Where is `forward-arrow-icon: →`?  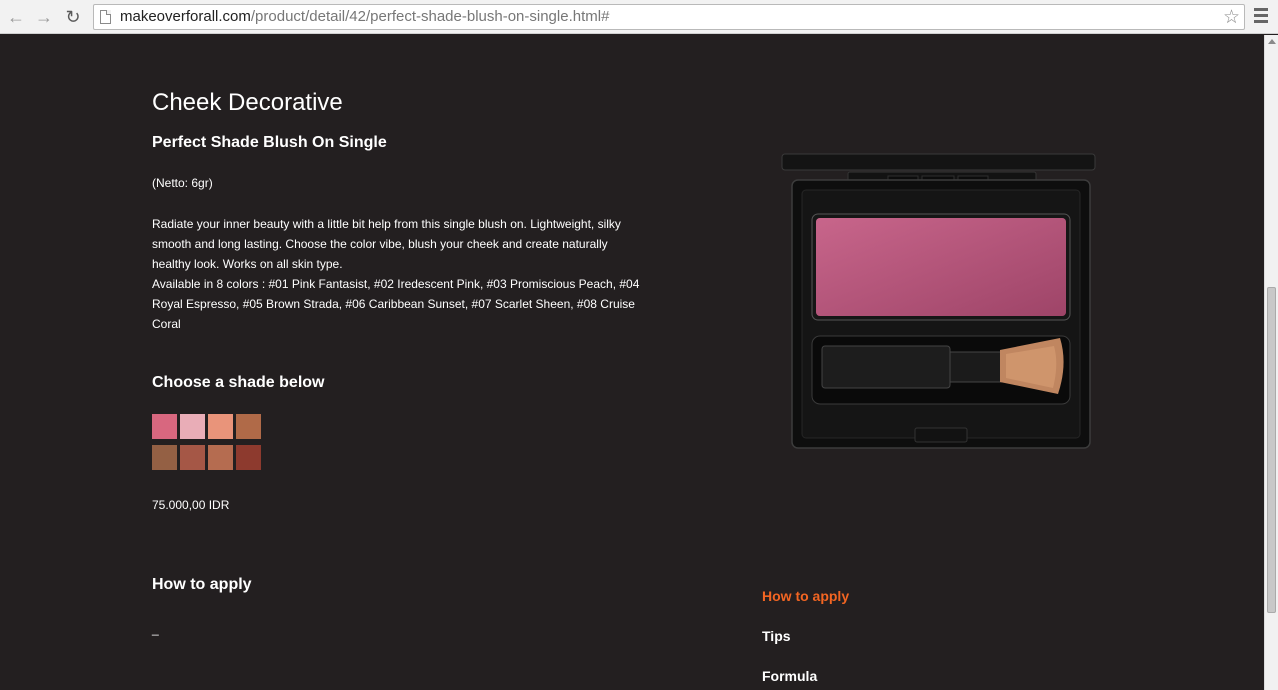
forward-arrow-icon: → is located at coordinates (44, 17).